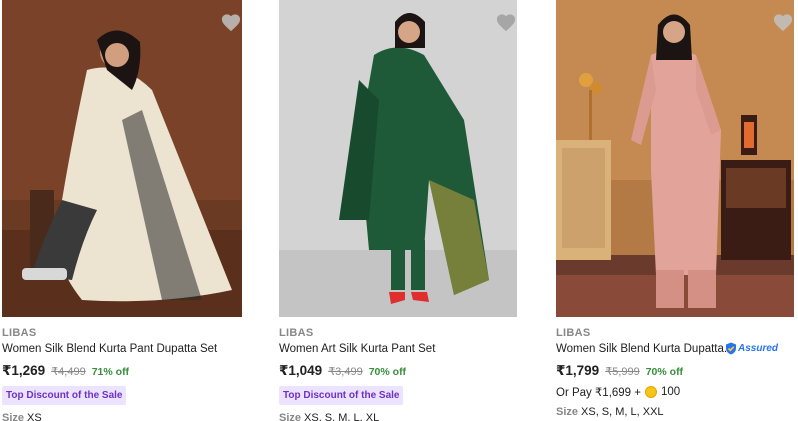  I want to click on assured-badge: Assured, so click(751, 348).